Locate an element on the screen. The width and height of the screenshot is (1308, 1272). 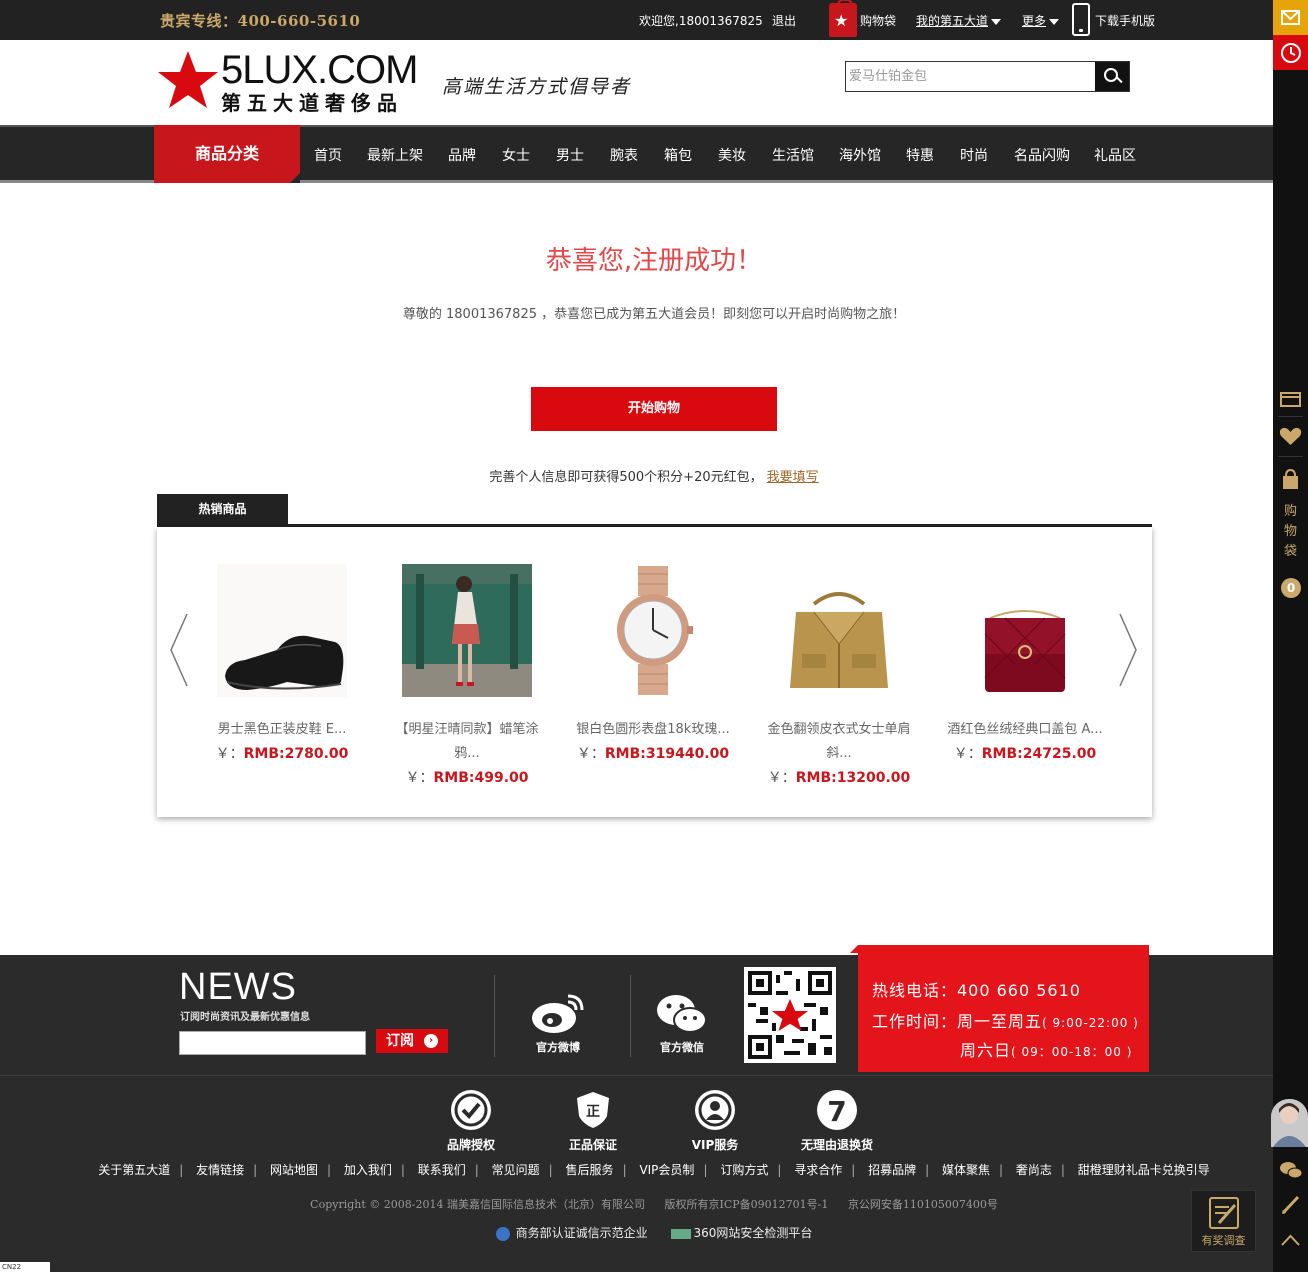
footer-link: VIP会员制 is located at coordinates (666, 1170).